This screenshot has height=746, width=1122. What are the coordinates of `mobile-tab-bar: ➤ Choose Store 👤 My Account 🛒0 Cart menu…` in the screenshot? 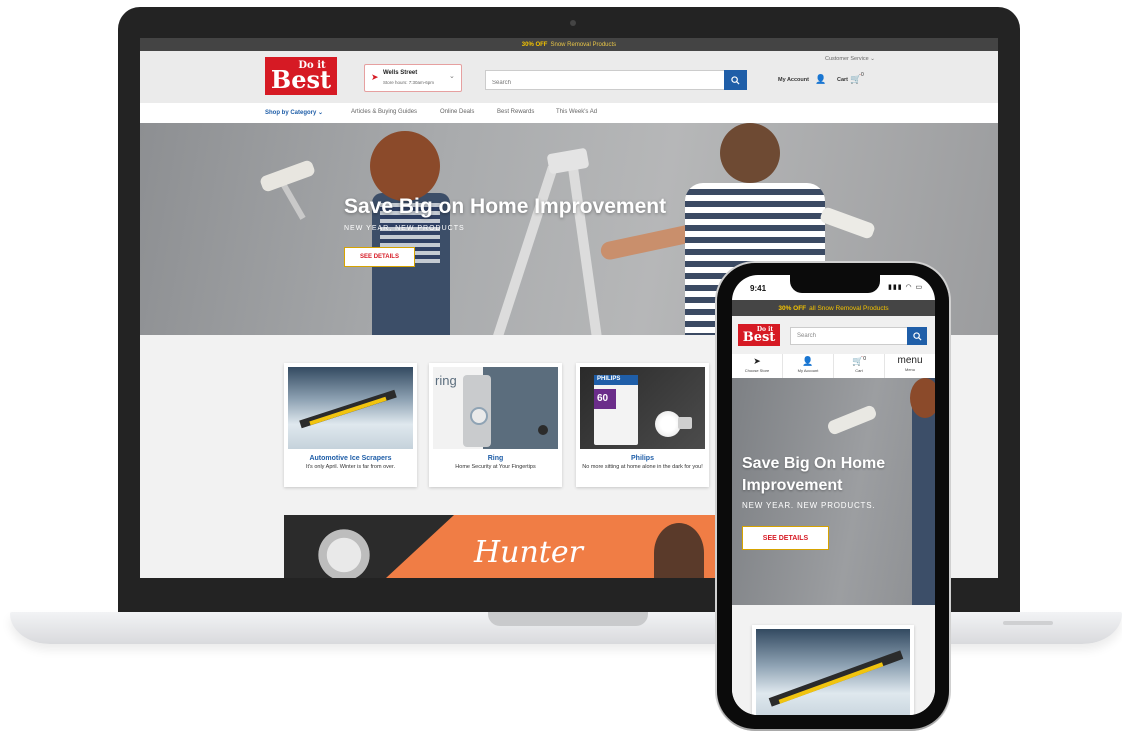 It's located at (833, 366).